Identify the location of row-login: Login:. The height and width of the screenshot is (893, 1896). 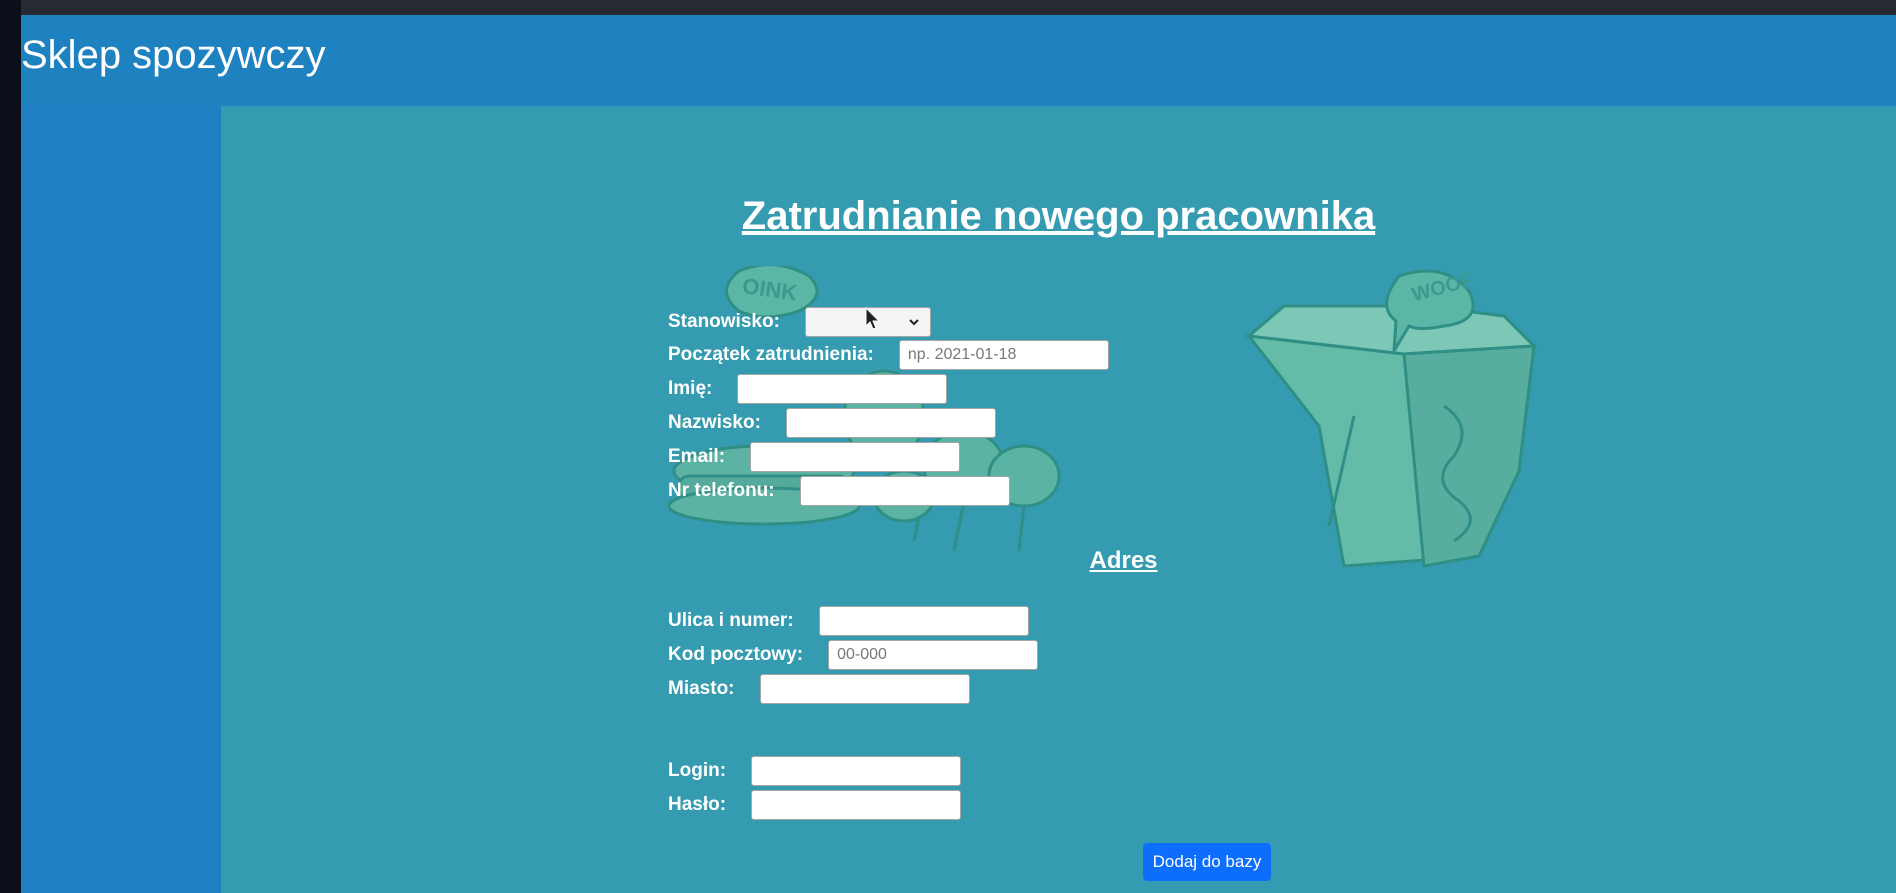
(815, 771).